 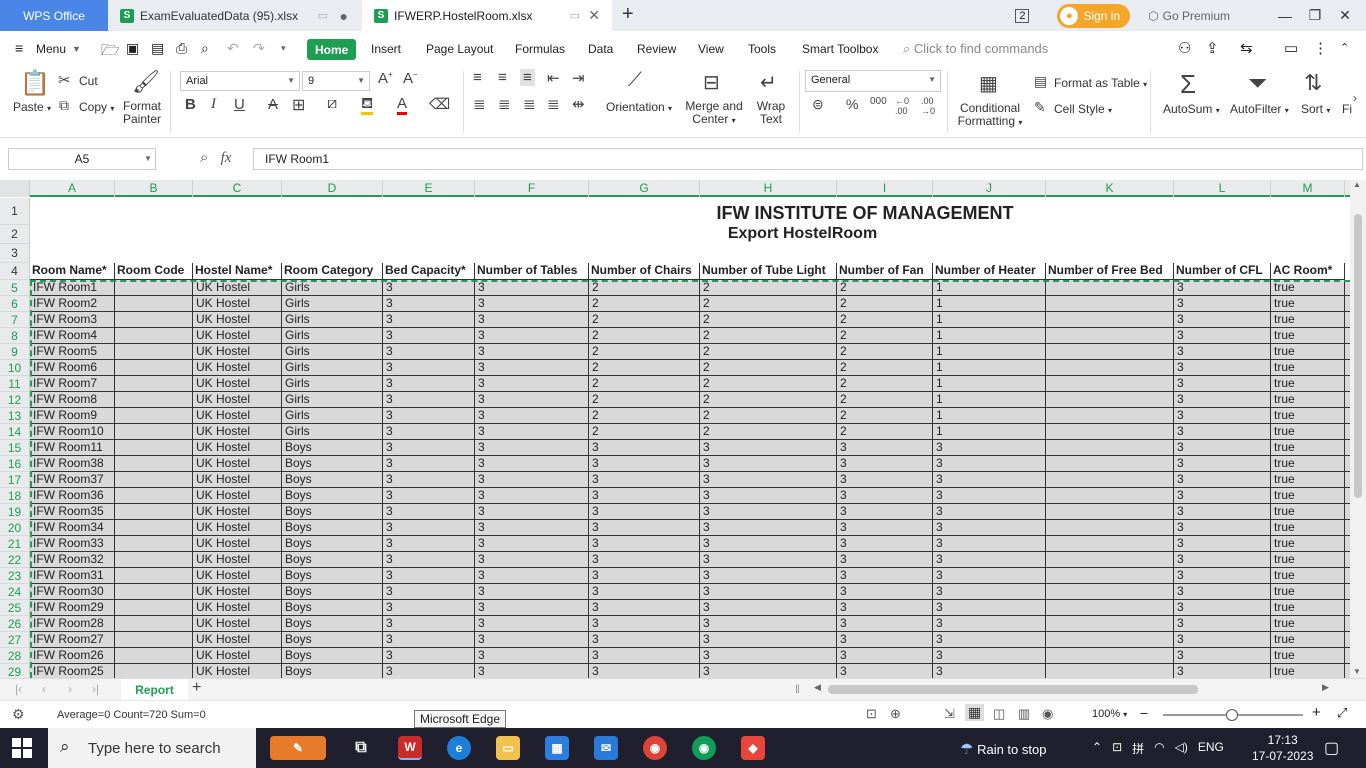 I want to click on ribbon-scroll-right-icon: ›, so click(x=1355, y=98).